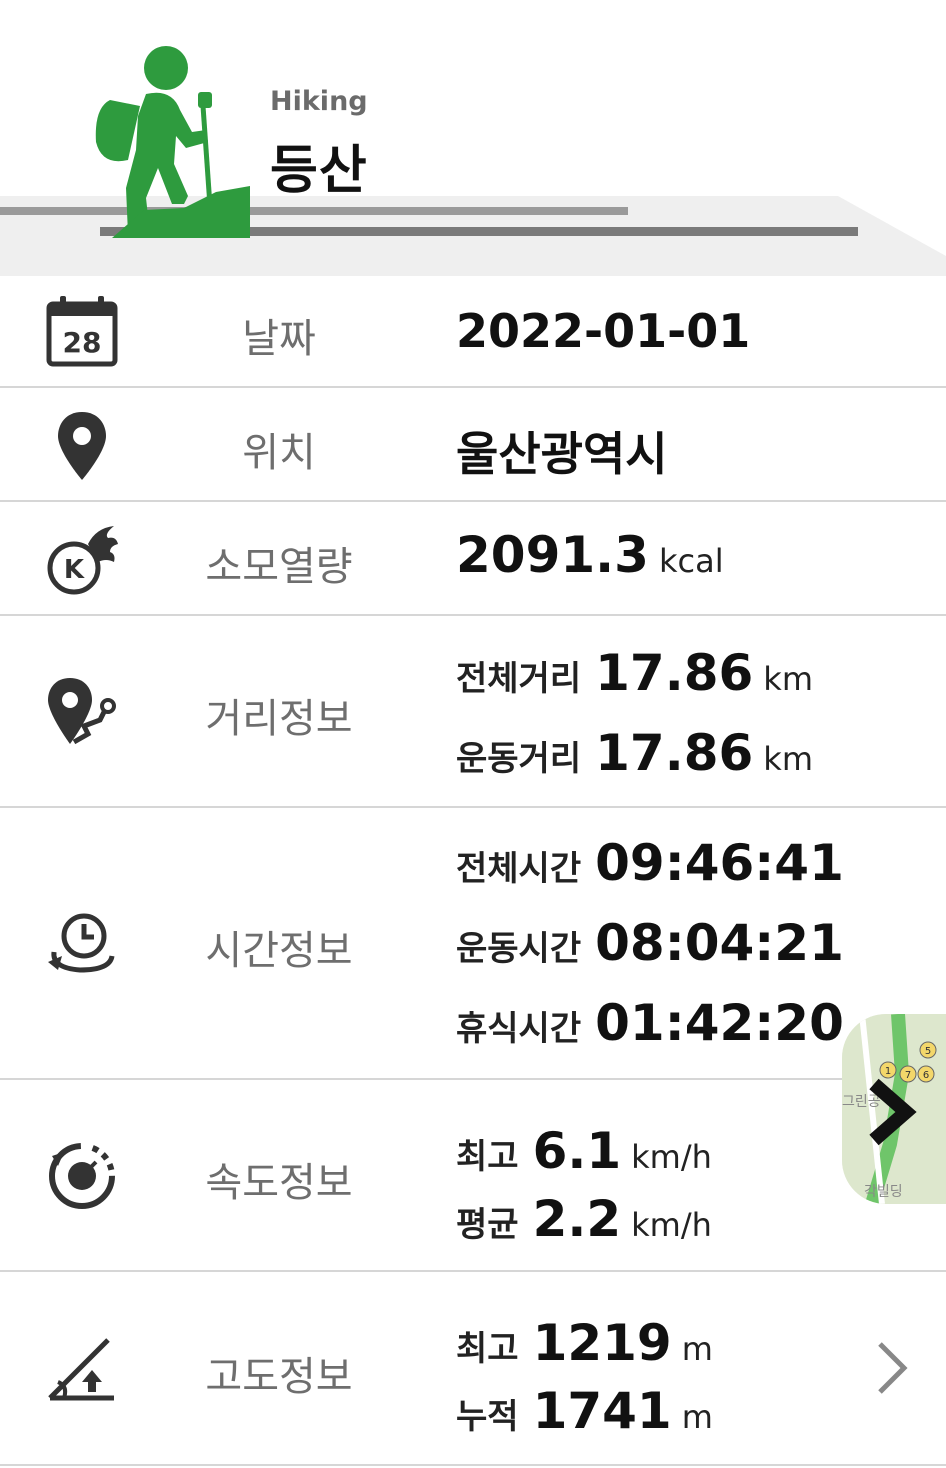 The height and width of the screenshot is (1468, 946). What do you see at coordinates (82, 446) in the screenshot?
I see `location-pin-icon` at bounding box center [82, 446].